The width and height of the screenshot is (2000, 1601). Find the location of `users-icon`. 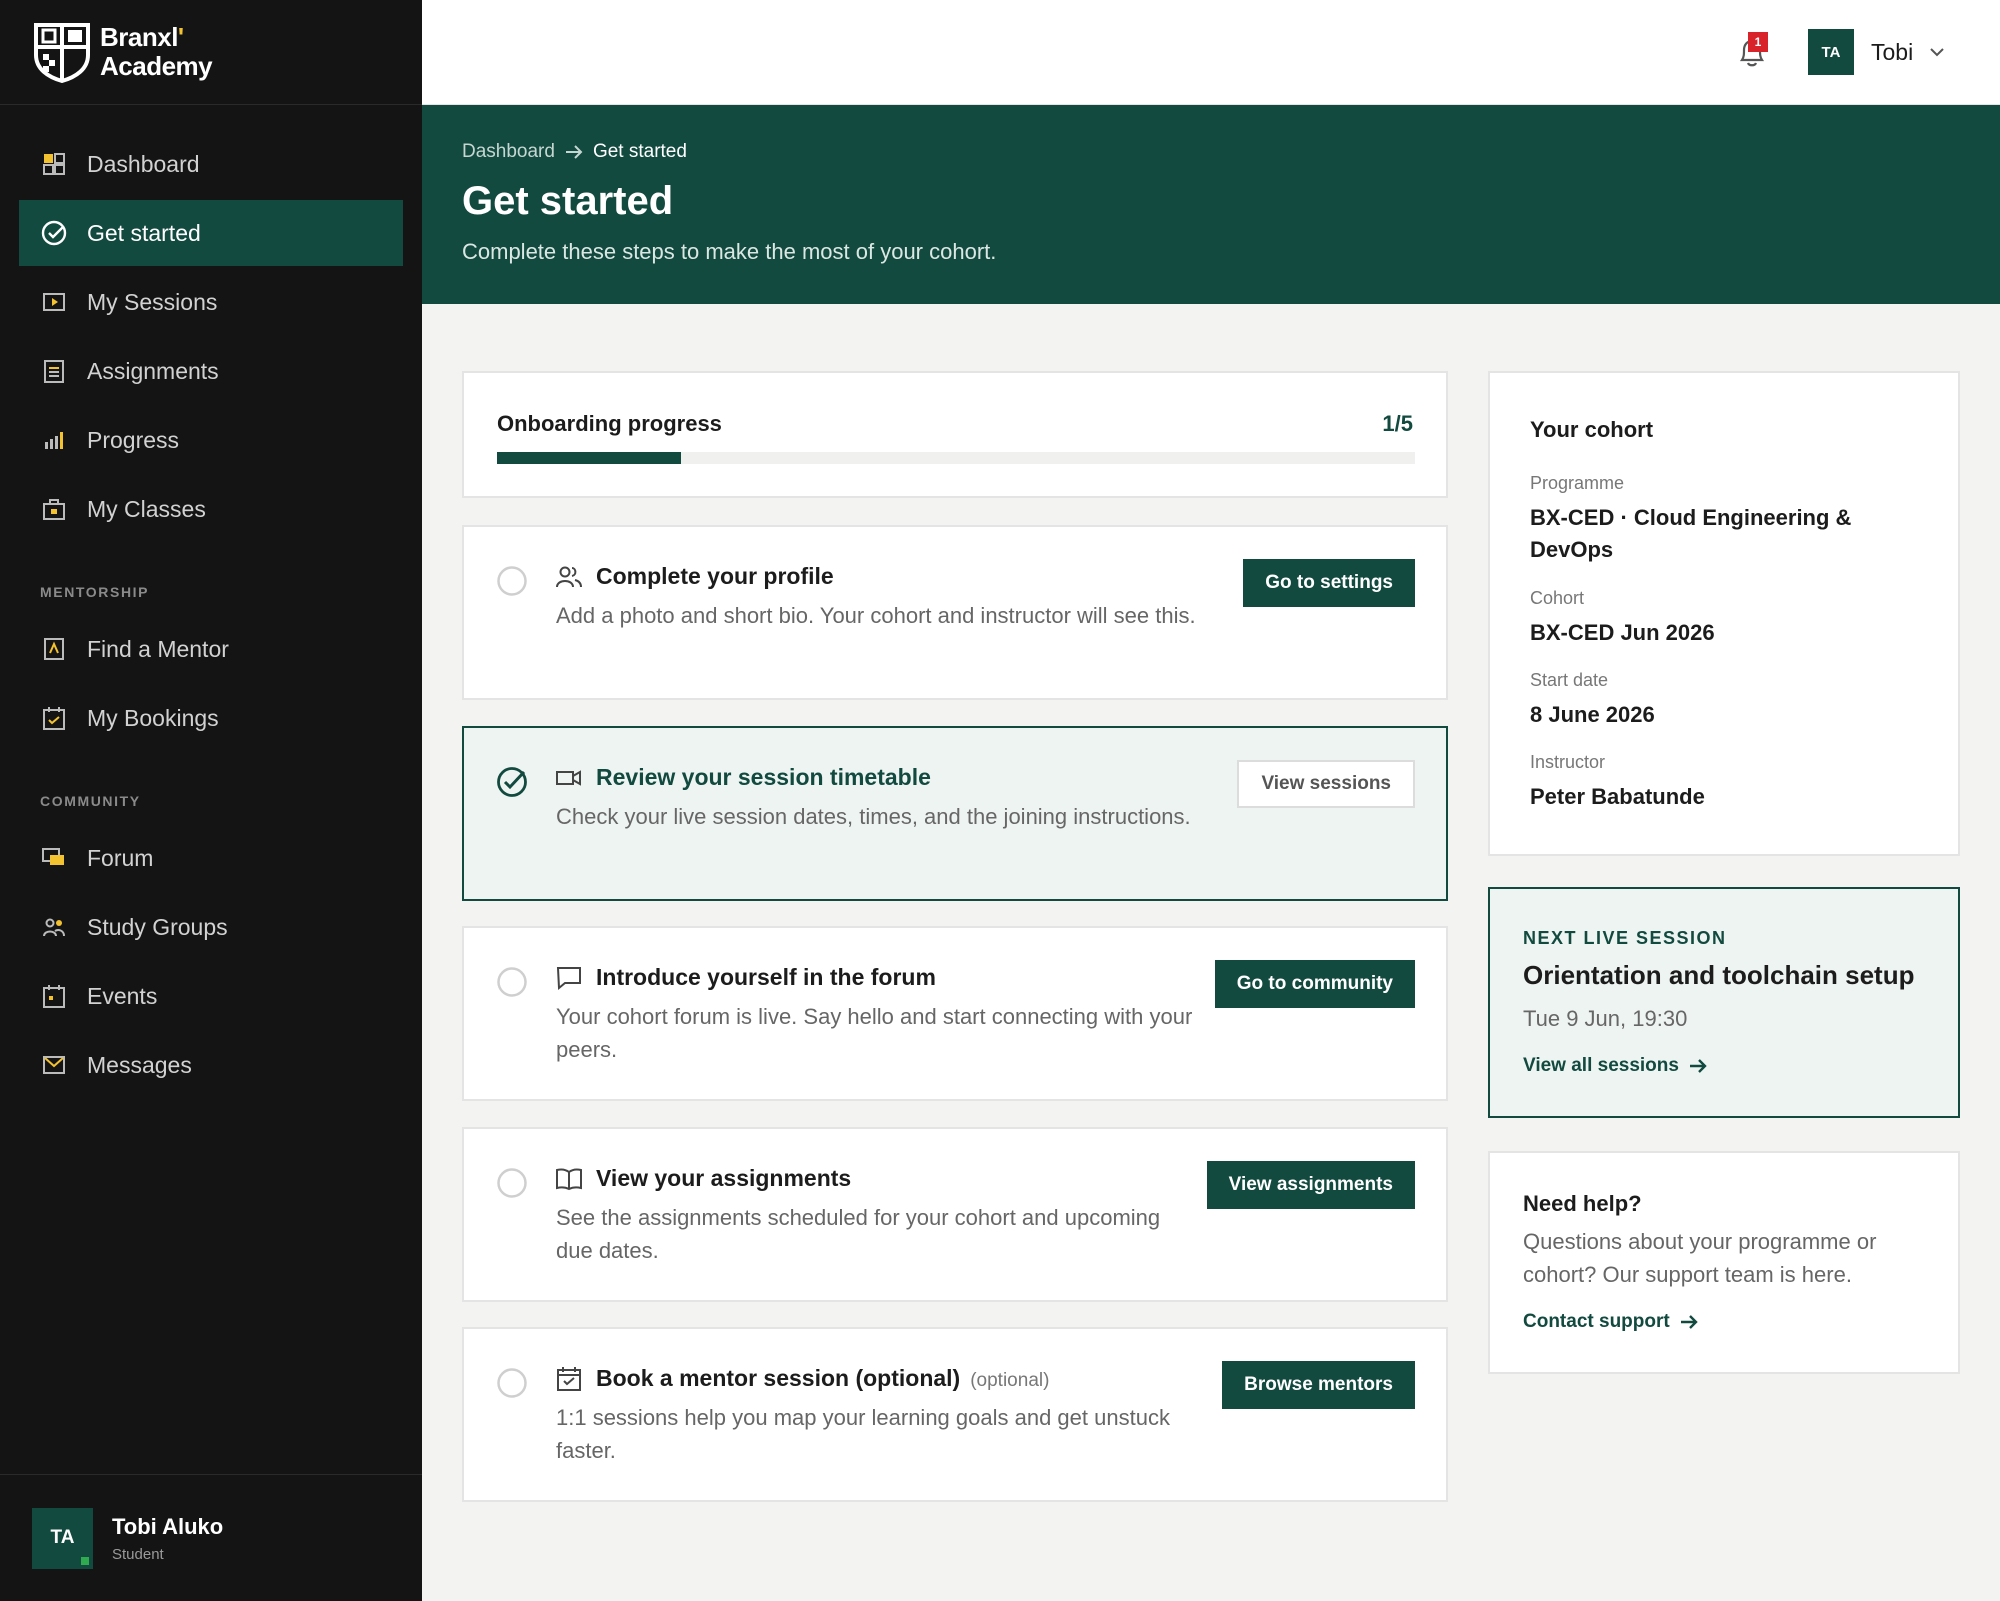

users-icon is located at coordinates (569, 577).